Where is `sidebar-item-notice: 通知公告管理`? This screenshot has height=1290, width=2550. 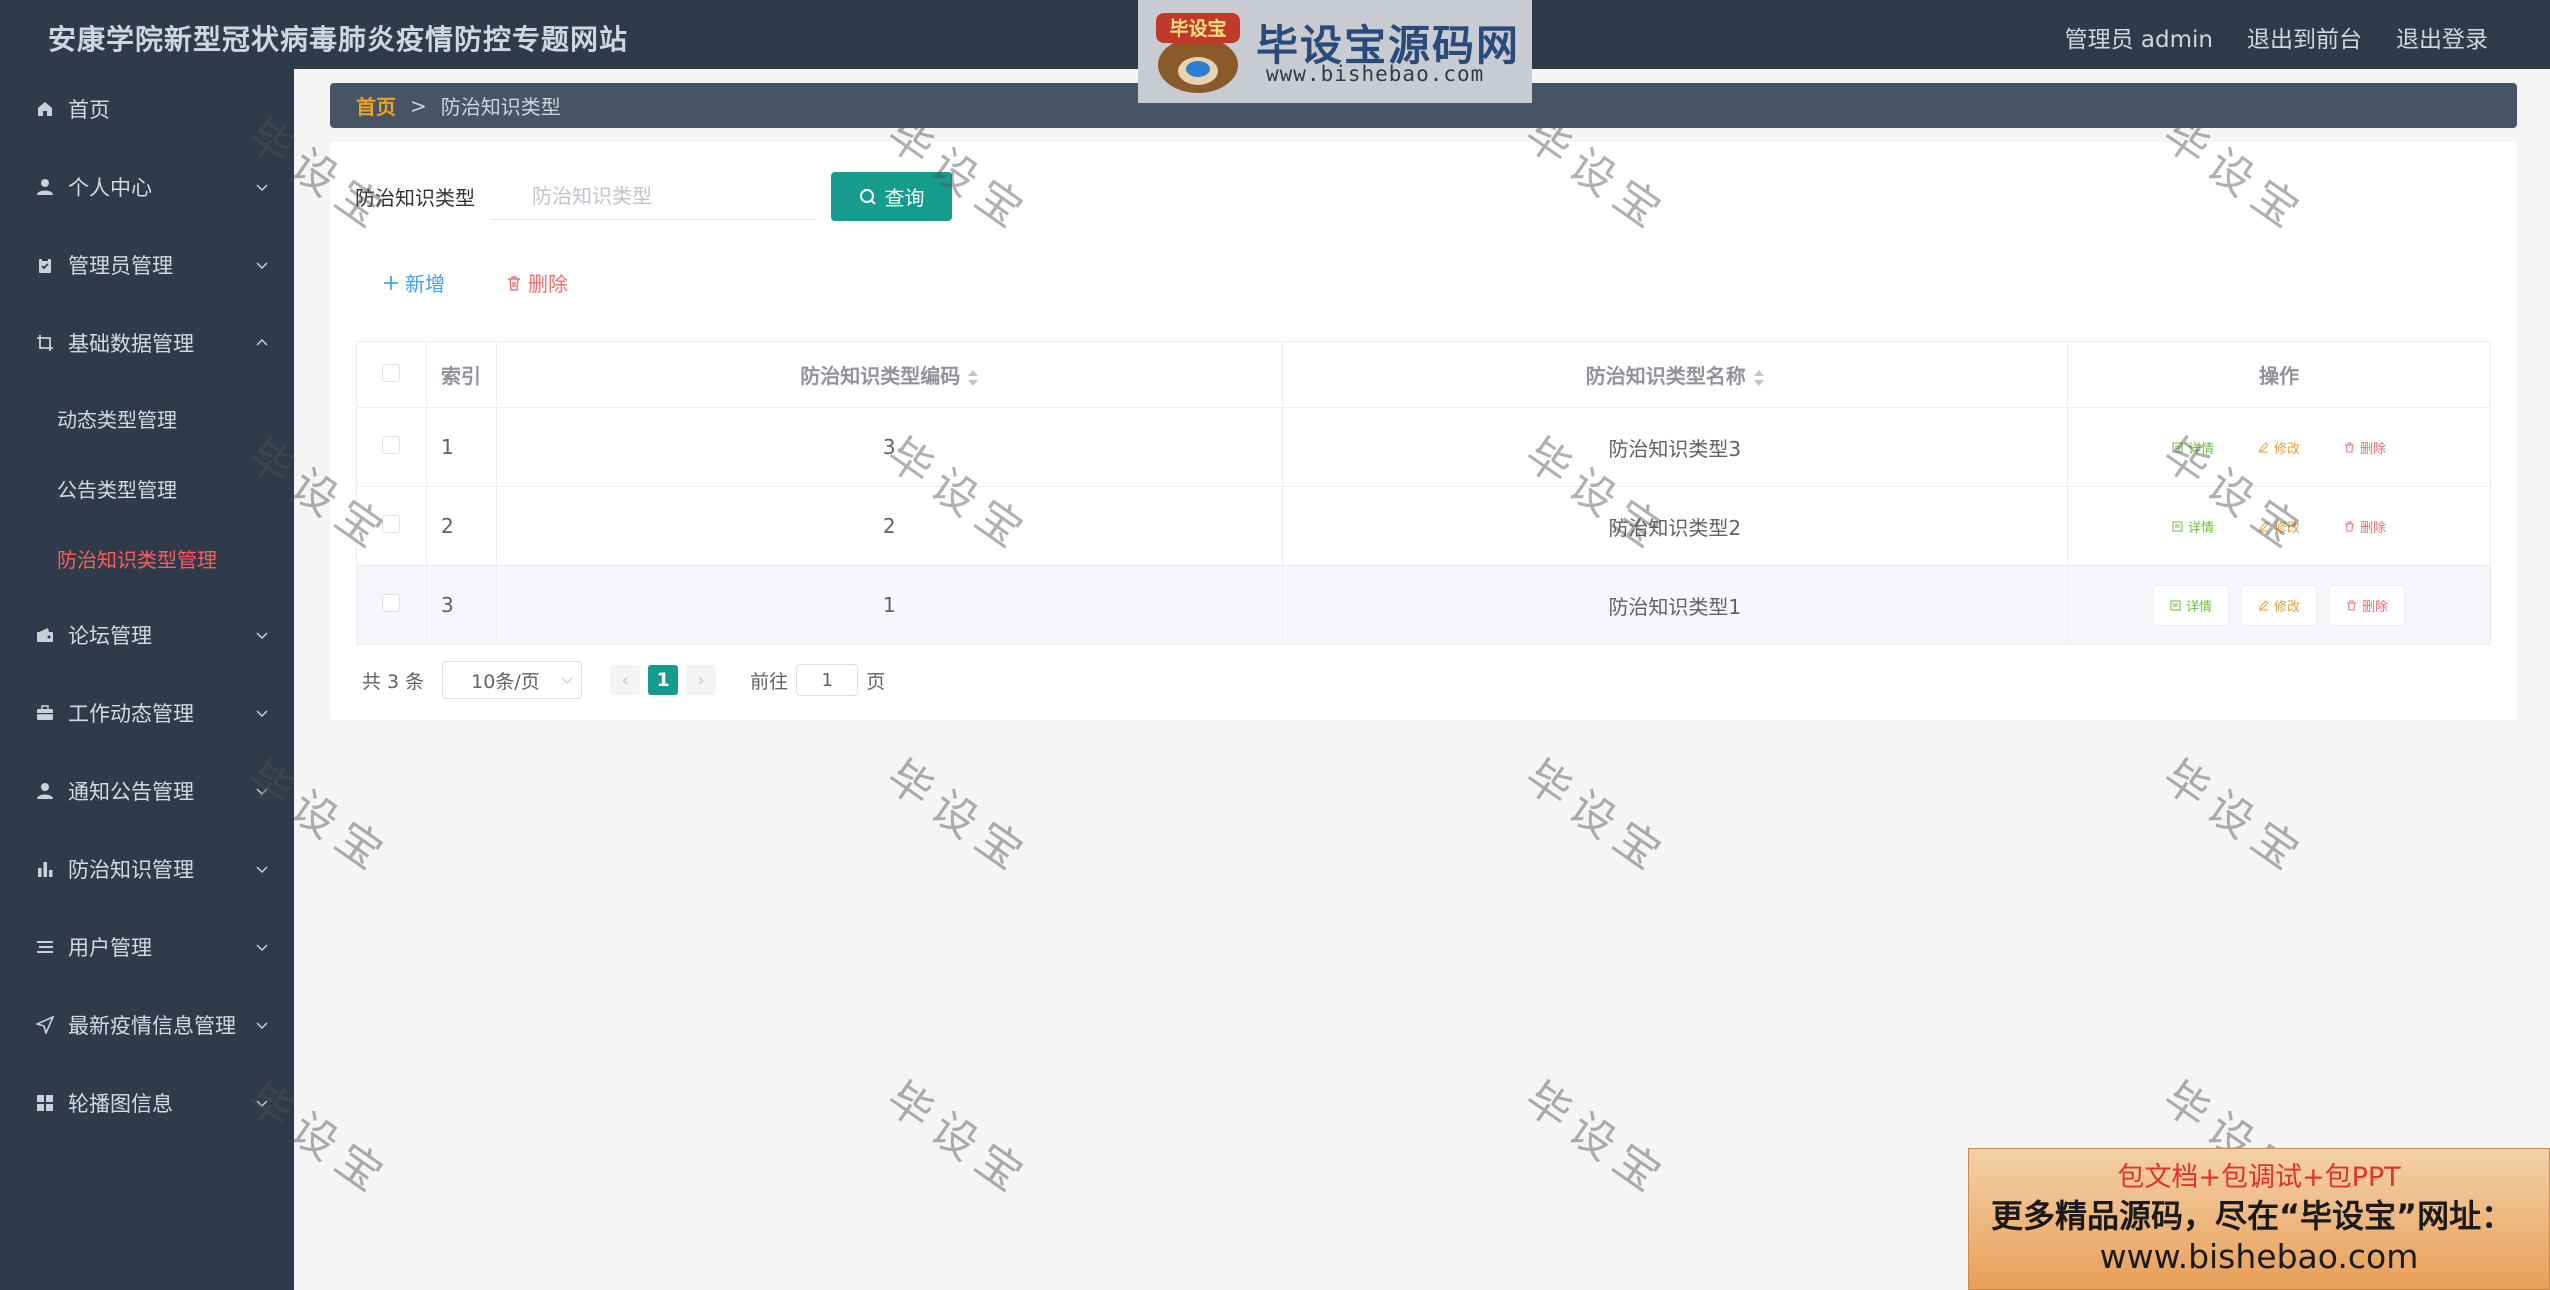
sidebar-item-notice: 通知公告管理 is located at coordinates (147, 791).